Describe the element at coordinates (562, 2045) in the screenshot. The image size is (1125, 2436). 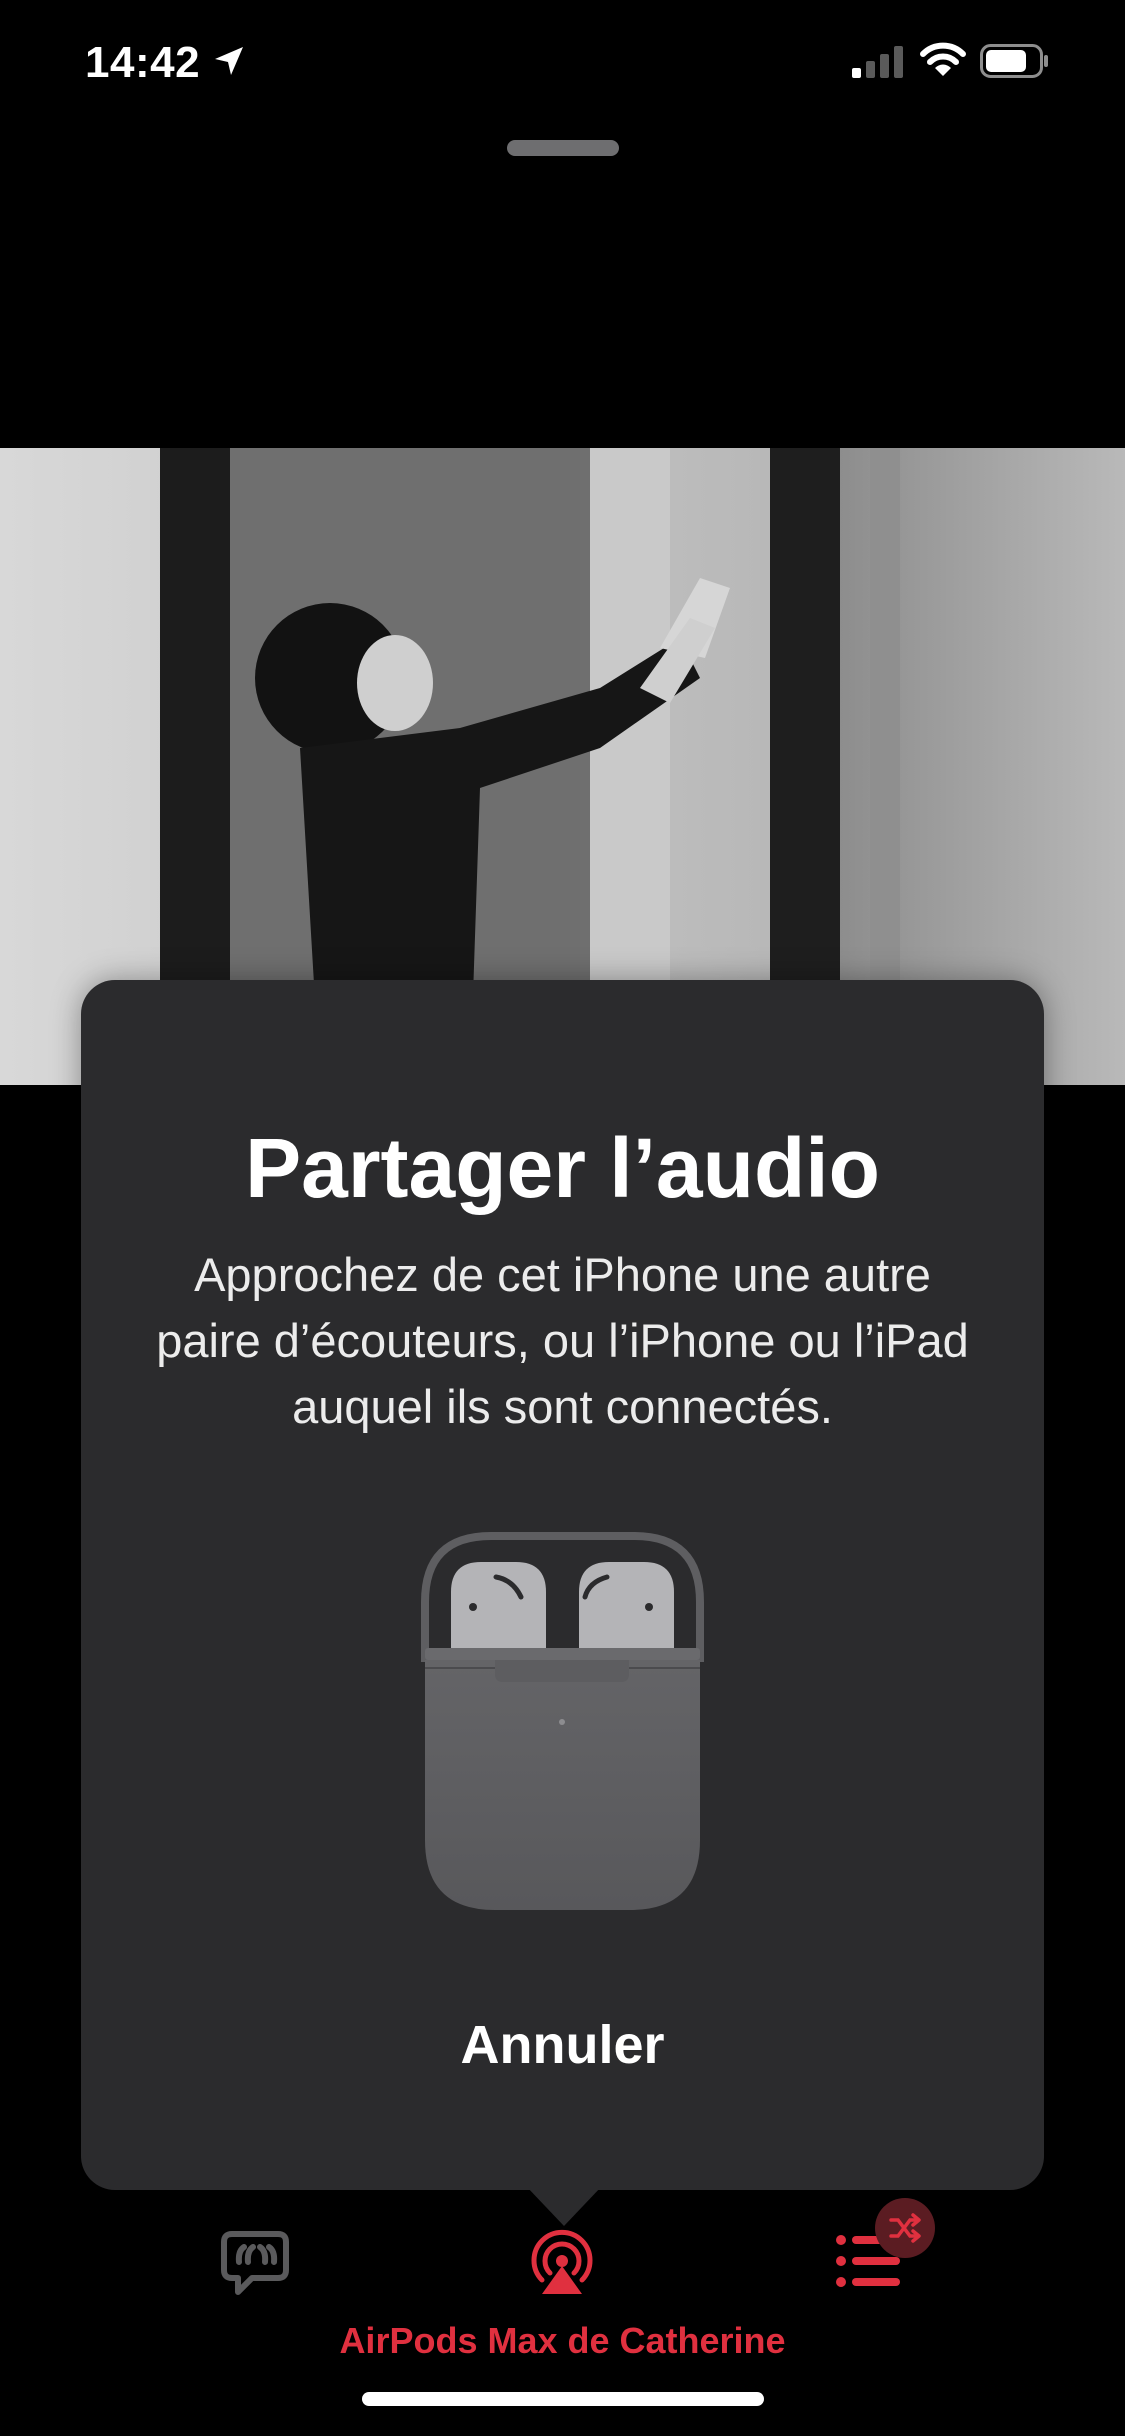
I see `cancel-button: Annuler` at that location.